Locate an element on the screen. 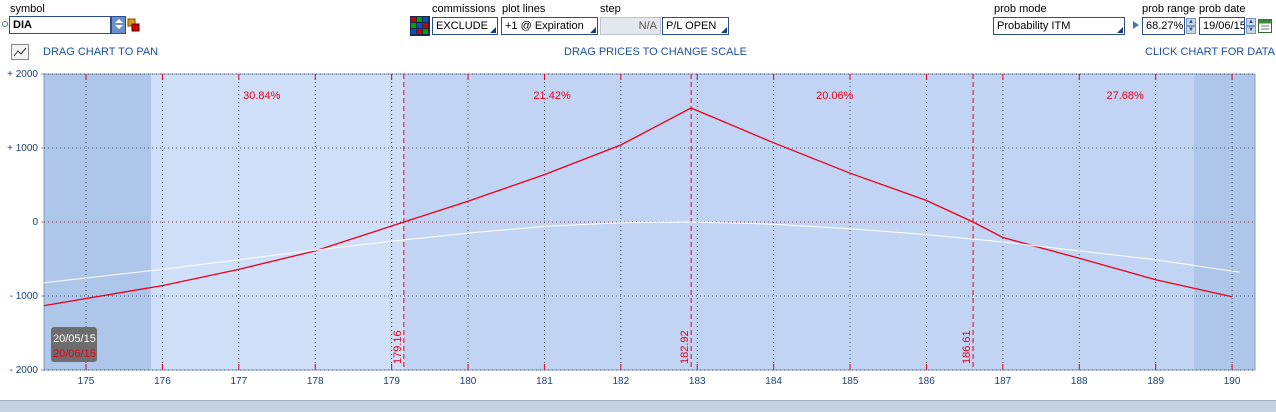 The height and width of the screenshot is (412, 1276). breakeven-label: 186.61 is located at coordinates (967, 347).